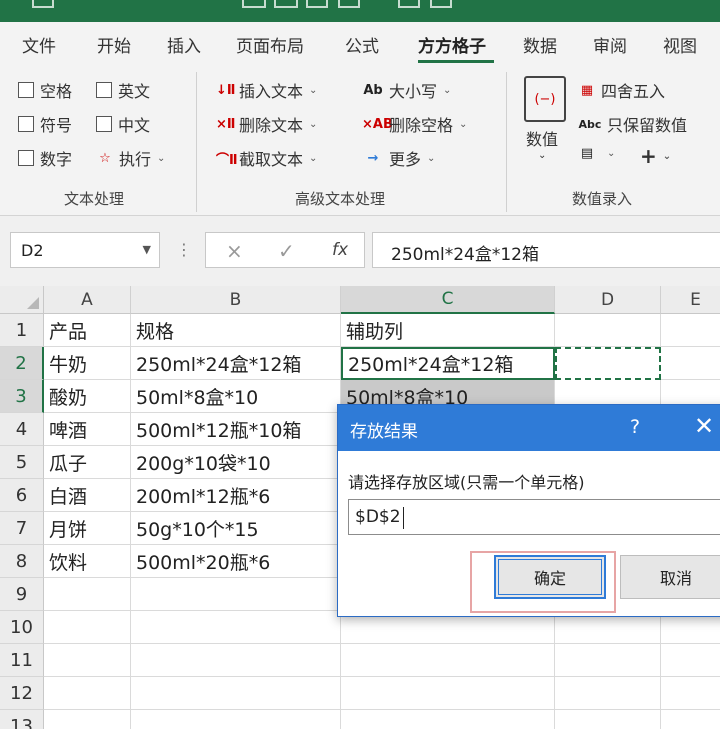  Describe the element at coordinates (22, 462) in the screenshot. I see `row-header: 5` at that location.